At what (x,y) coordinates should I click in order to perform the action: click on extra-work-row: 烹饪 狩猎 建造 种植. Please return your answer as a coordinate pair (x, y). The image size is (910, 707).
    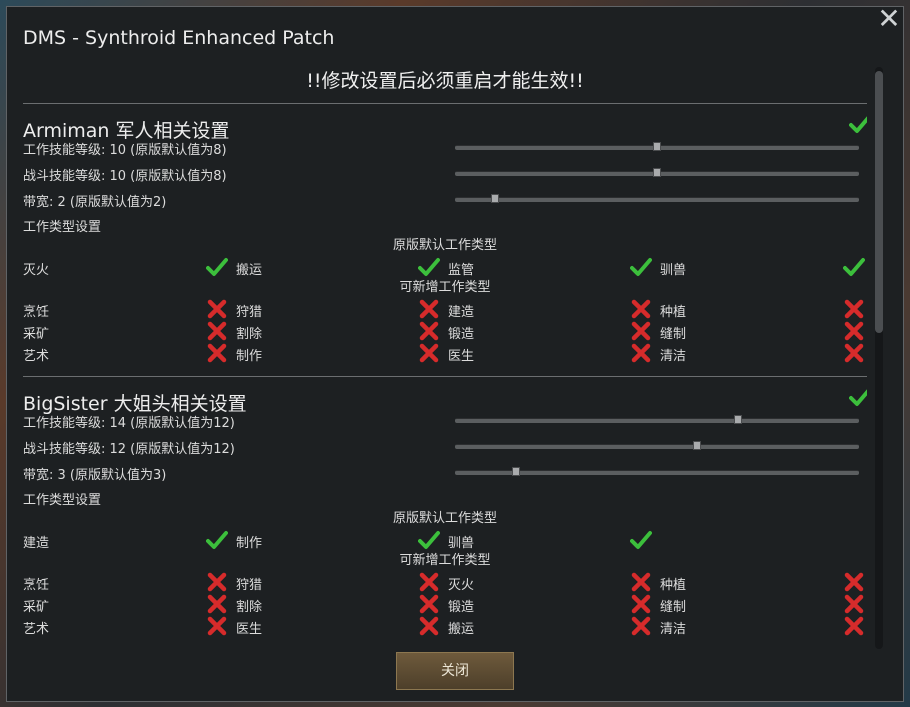
    Looking at the image, I should click on (445, 309).